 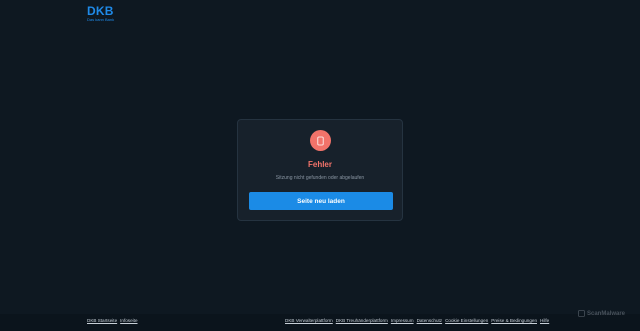 I want to click on reload-page-button: Seite neu laden, so click(x=321, y=201).